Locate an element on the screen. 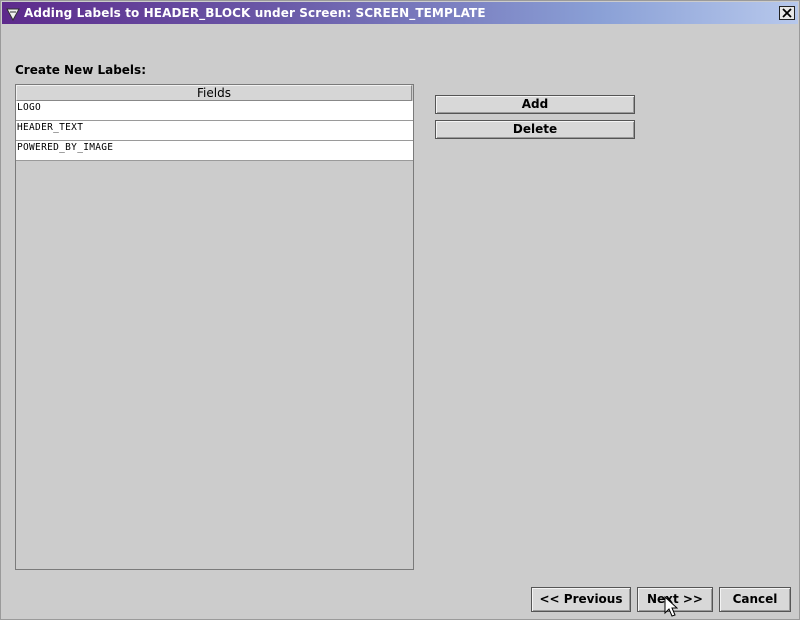  app-icon is located at coordinates (13, 14).